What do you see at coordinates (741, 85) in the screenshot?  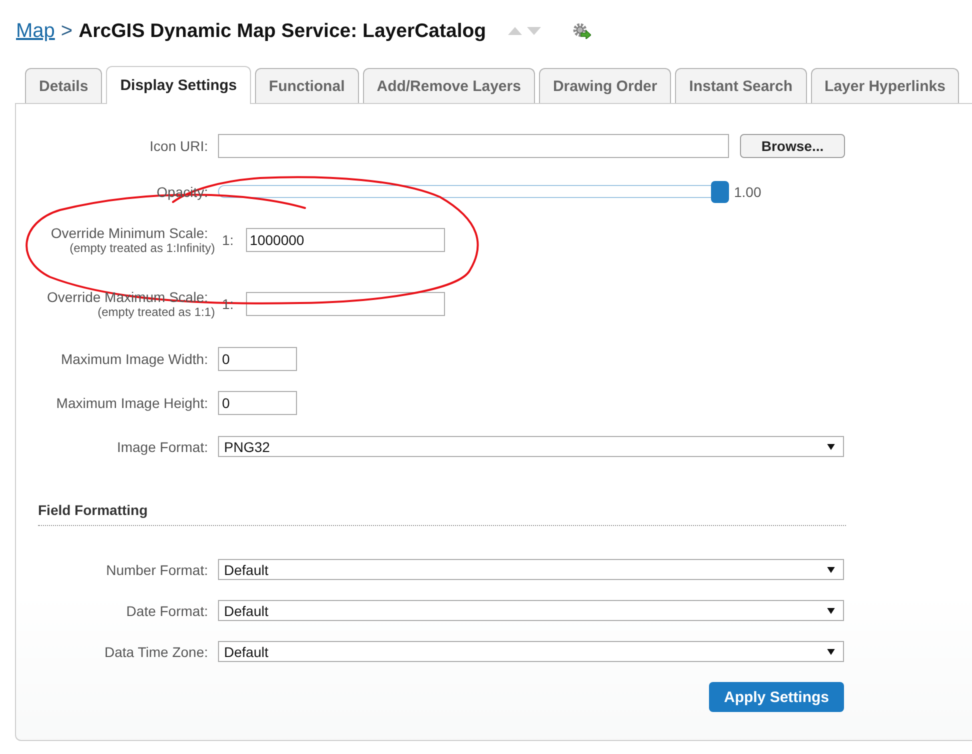 I see `tab: Instant Search` at bounding box center [741, 85].